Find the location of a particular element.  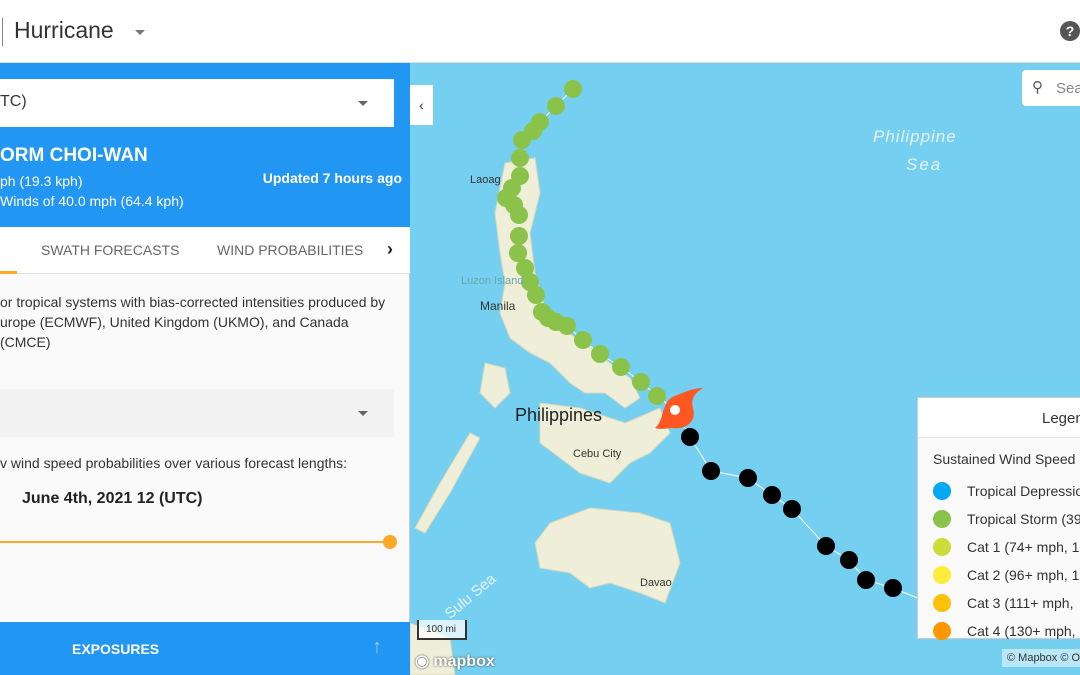

map-label-cebu: Cebu City is located at coordinates (597, 454).